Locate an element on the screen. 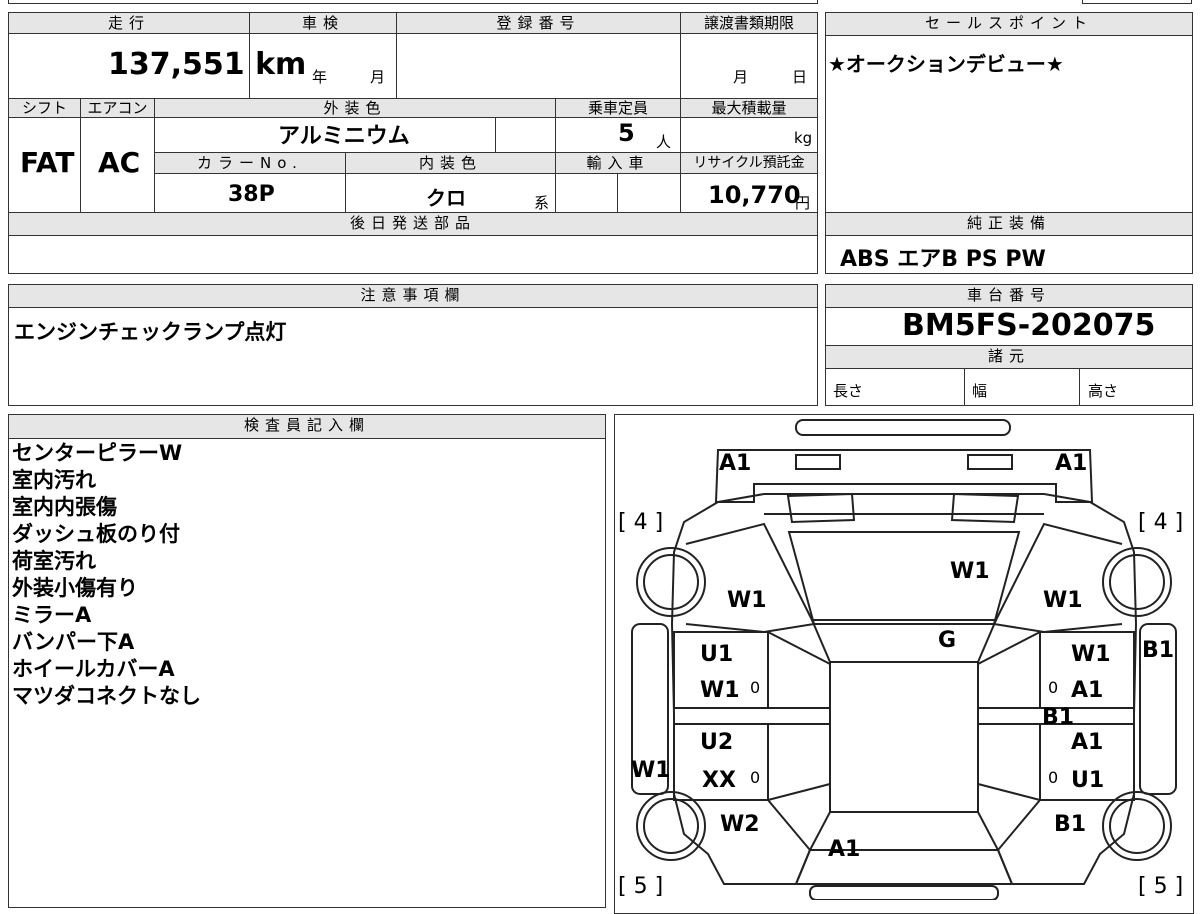 Image resolution: width=1200 pixels, height=914 pixels. mark-windshield: G is located at coordinates (947, 640).